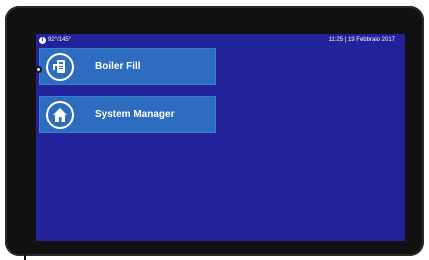 This screenshot has height=260, width=429. I want to click on status-left: i 92°/145°, so click(55, 40).